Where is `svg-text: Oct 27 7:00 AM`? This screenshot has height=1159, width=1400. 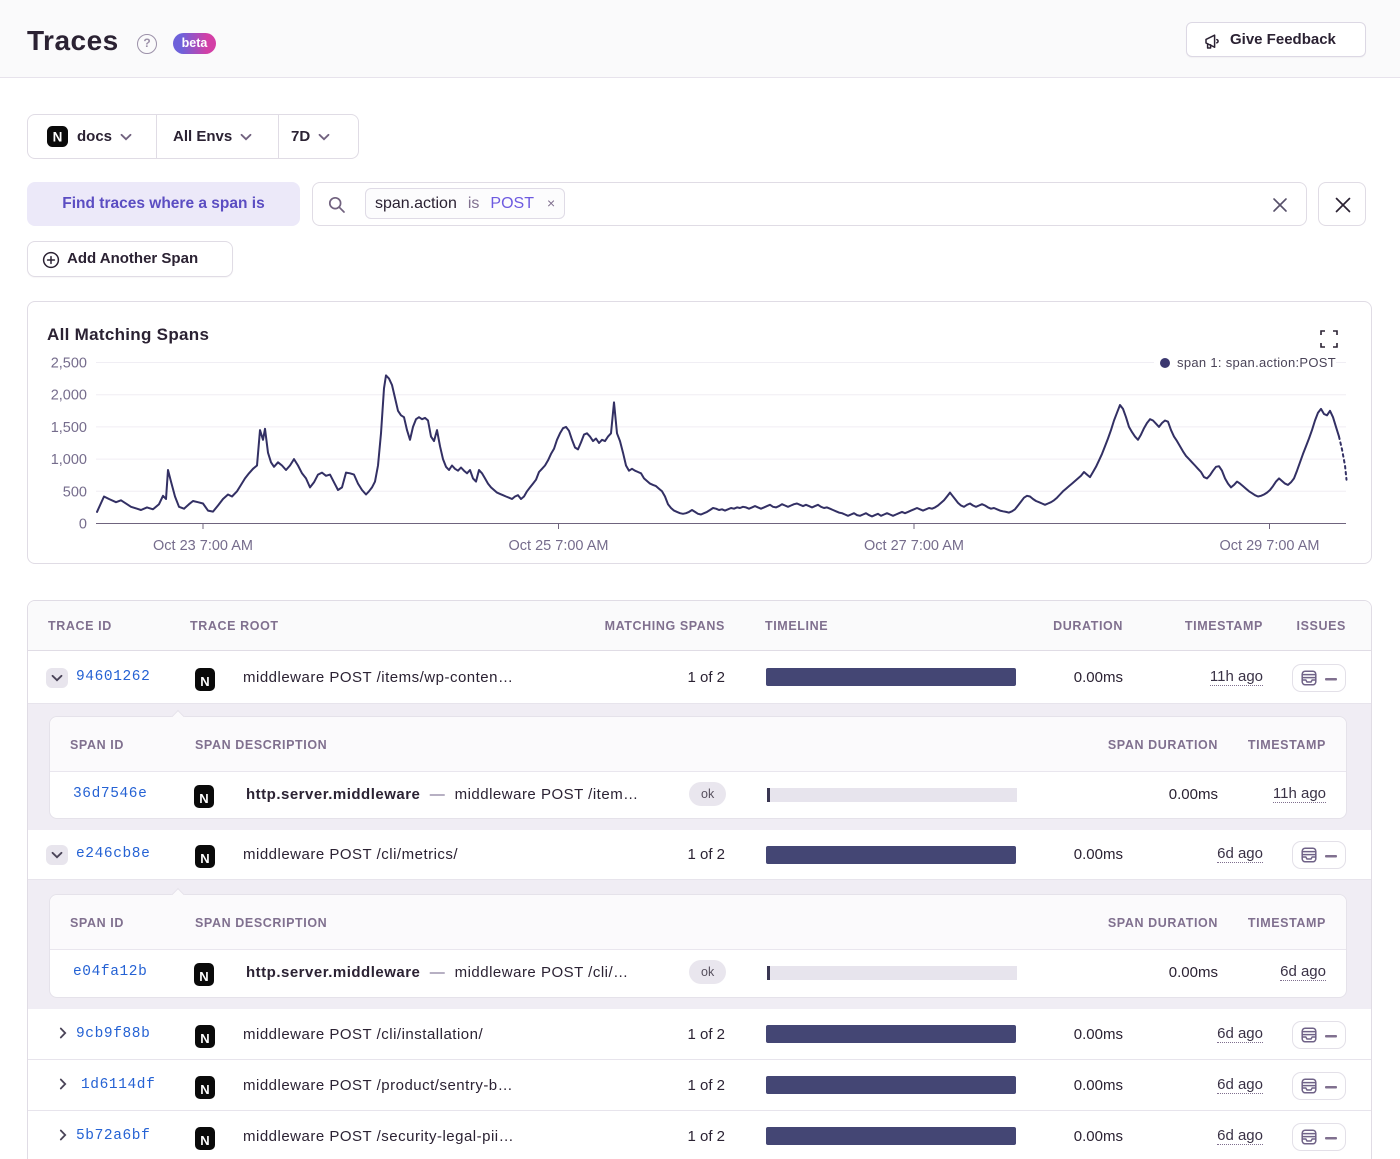
svg-text: Oct 27 7:00 AM is located at coordinates (914, 546).